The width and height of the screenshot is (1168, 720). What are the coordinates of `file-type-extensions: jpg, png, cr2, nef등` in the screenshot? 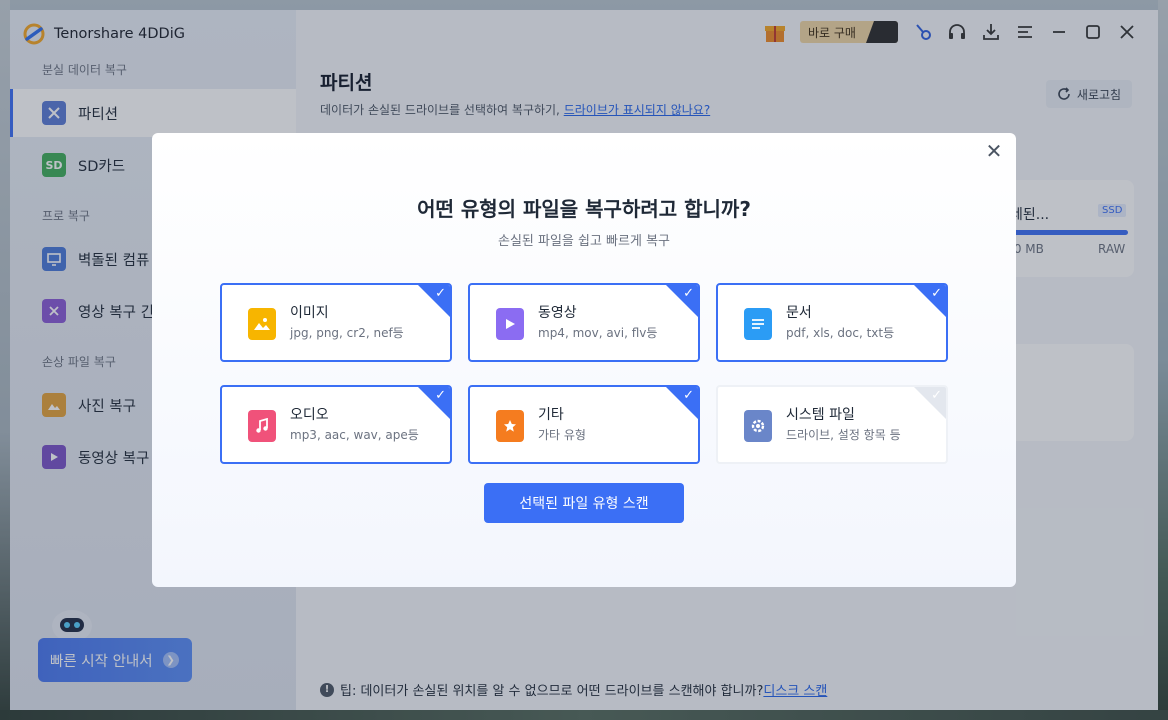 It's located at (347, 333).